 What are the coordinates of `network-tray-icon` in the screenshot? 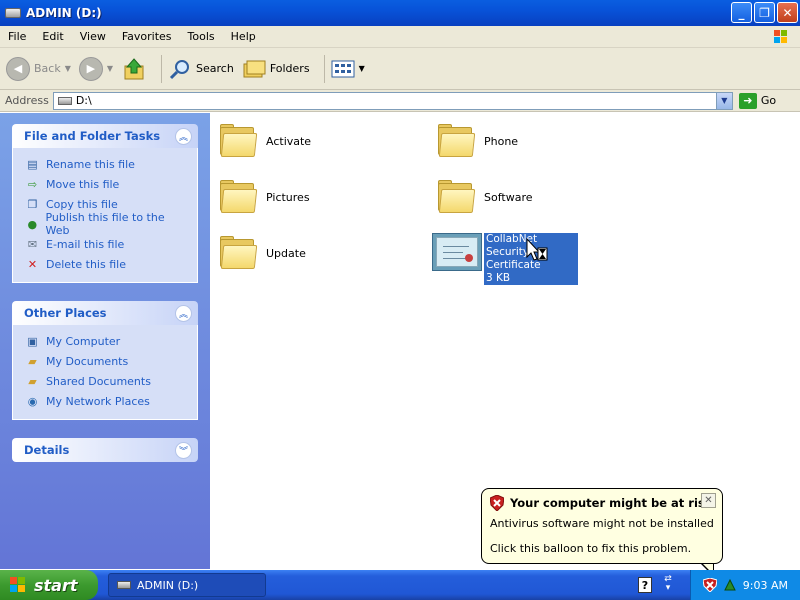 It's located at (730, 585).